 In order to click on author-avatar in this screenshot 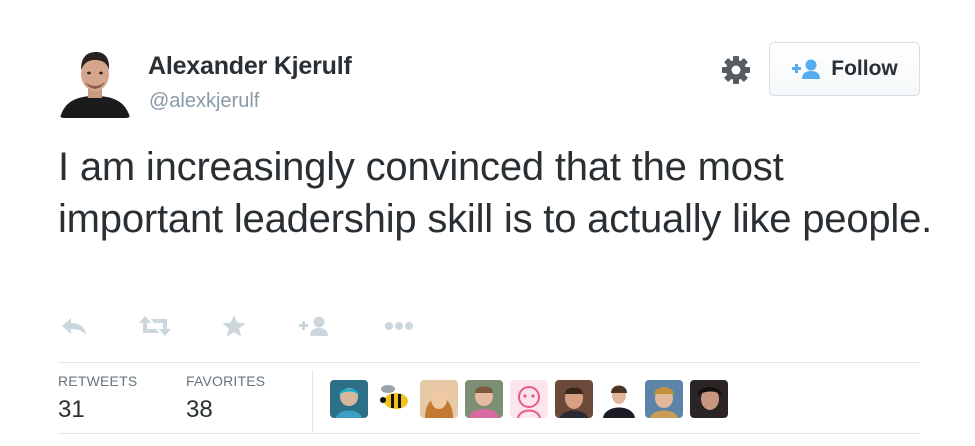, I will do `click(95, 81)`.